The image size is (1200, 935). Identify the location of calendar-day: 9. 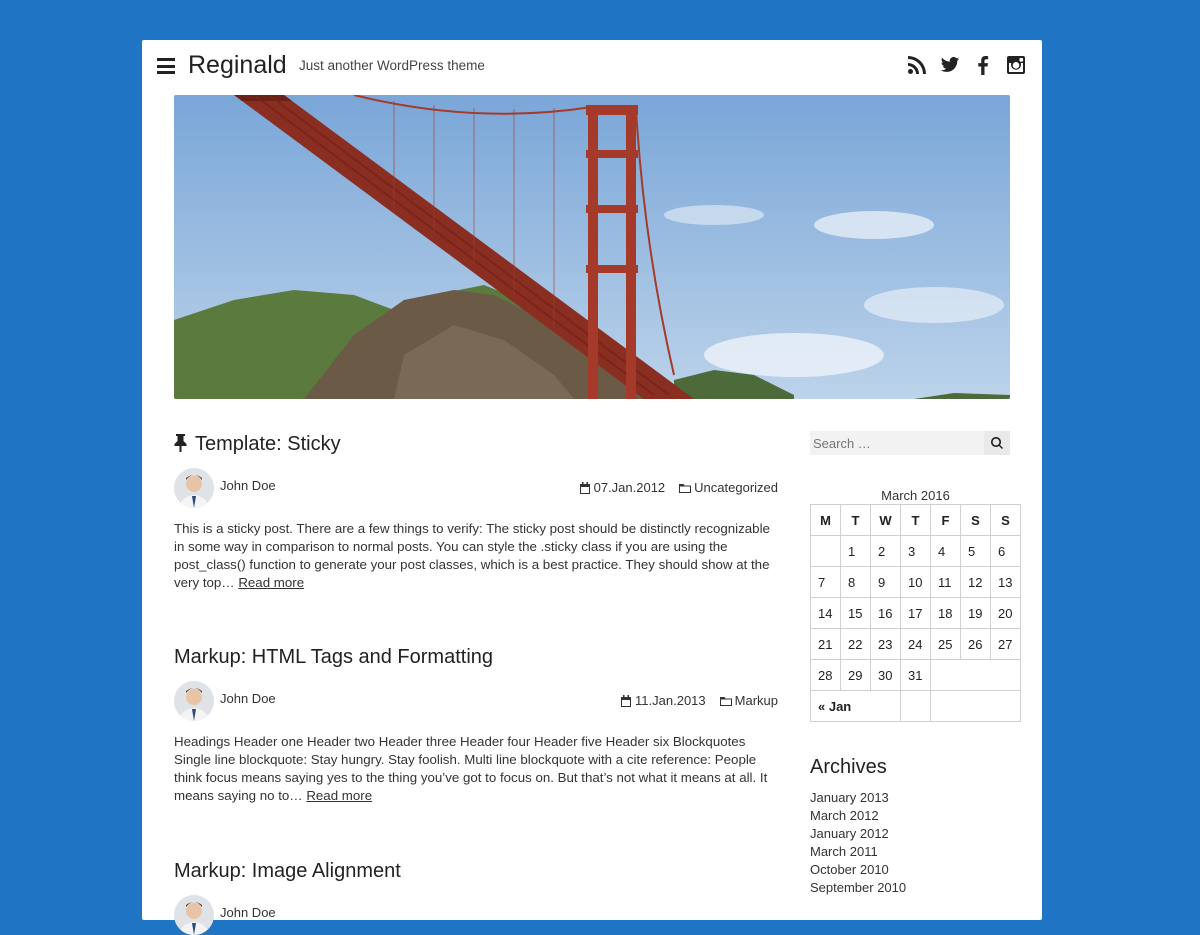
(885, 582).